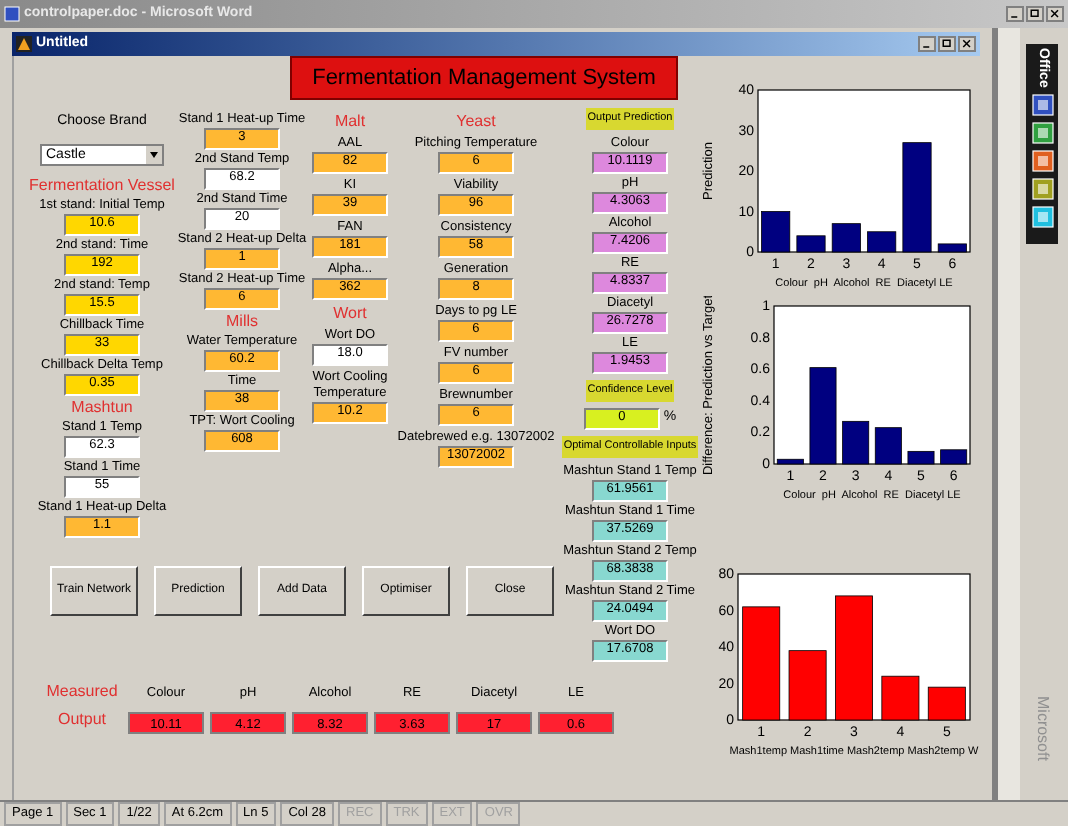  What do you see at coordinates (154, 155) in the screenshot?
I see `caret-icon` at bounding box center [154, 155].